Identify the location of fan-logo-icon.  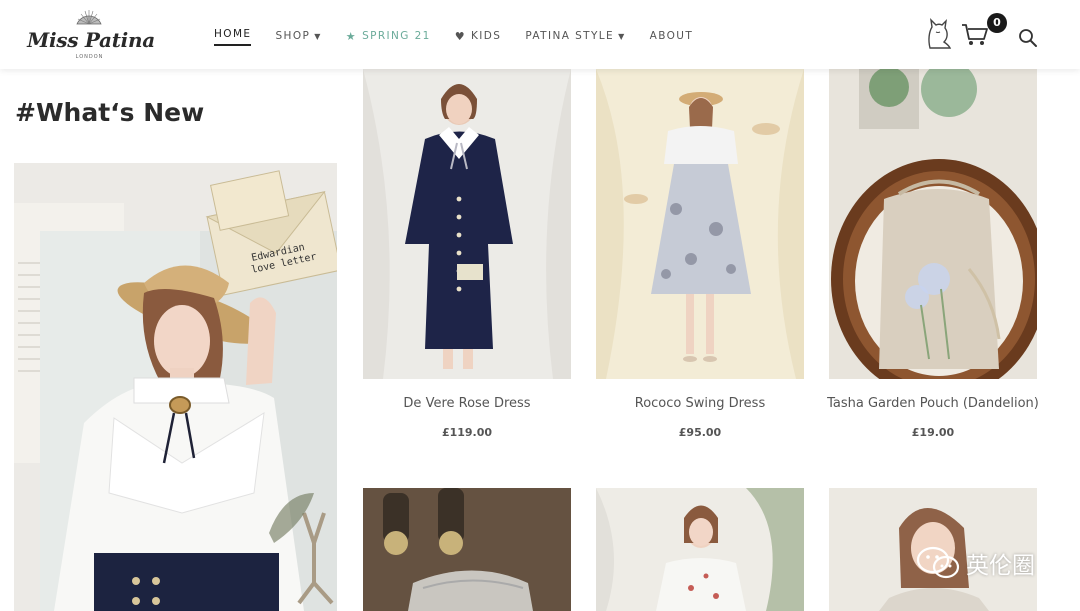
(89, 17).